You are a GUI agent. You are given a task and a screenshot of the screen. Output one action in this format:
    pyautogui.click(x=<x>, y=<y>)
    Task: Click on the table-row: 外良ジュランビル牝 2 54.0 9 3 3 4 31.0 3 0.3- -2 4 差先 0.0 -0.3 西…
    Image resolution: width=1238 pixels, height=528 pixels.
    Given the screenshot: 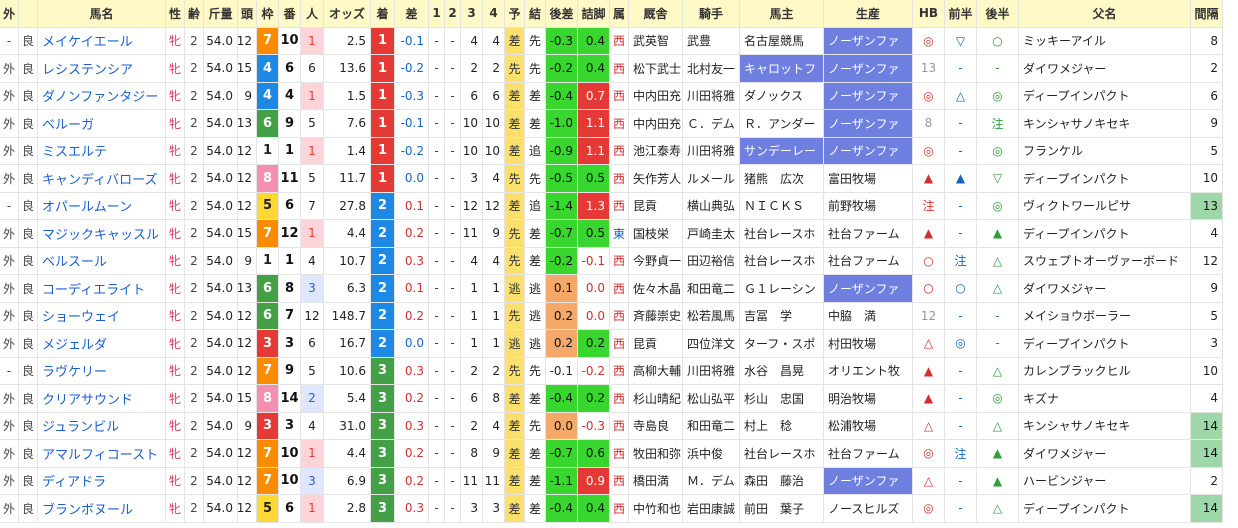 What is the action you would take?
    pyautogui.click(x=619, y=426)
    